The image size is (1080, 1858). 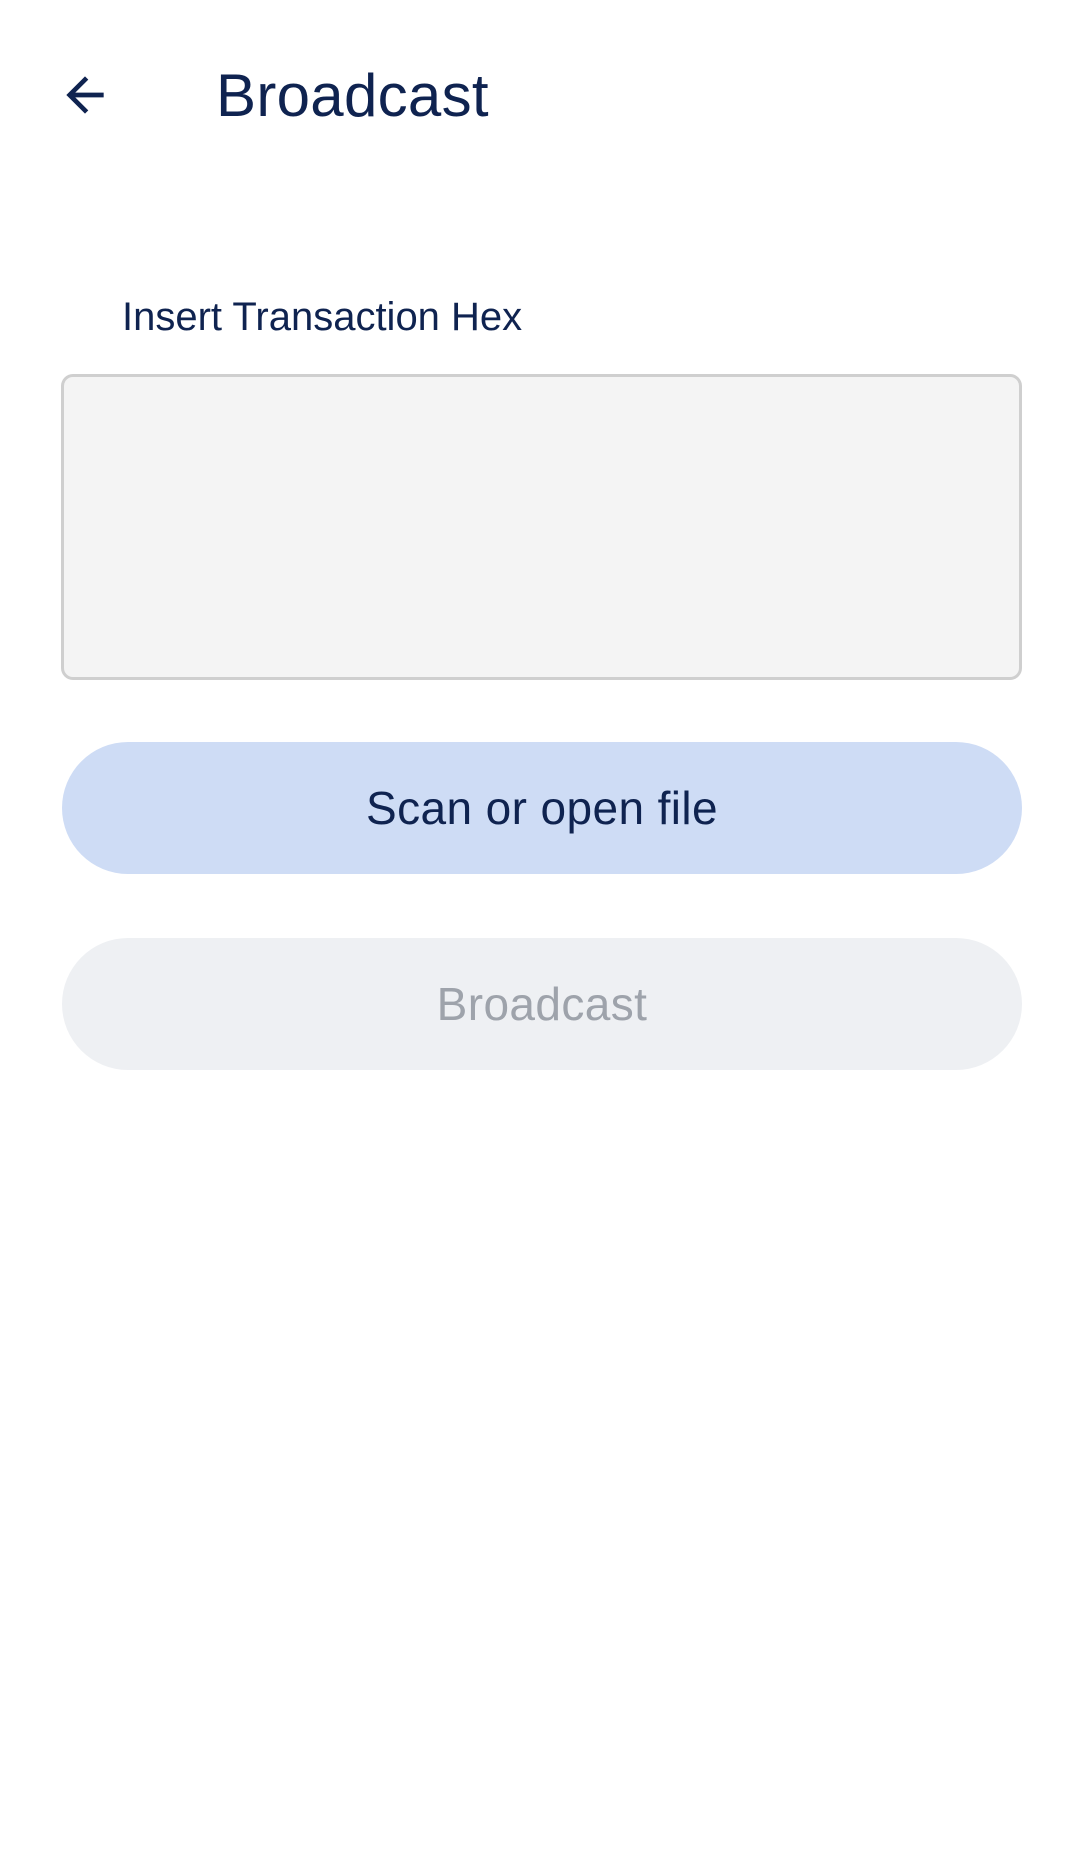 I want to click on back-button, so click(x=85, y=95).